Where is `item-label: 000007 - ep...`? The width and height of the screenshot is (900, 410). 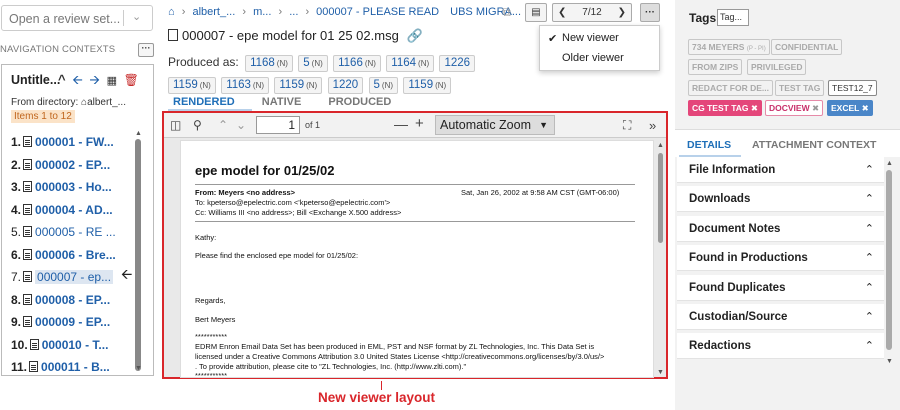 item-label: 000007 - ep... is located at coordinates (74, 277).